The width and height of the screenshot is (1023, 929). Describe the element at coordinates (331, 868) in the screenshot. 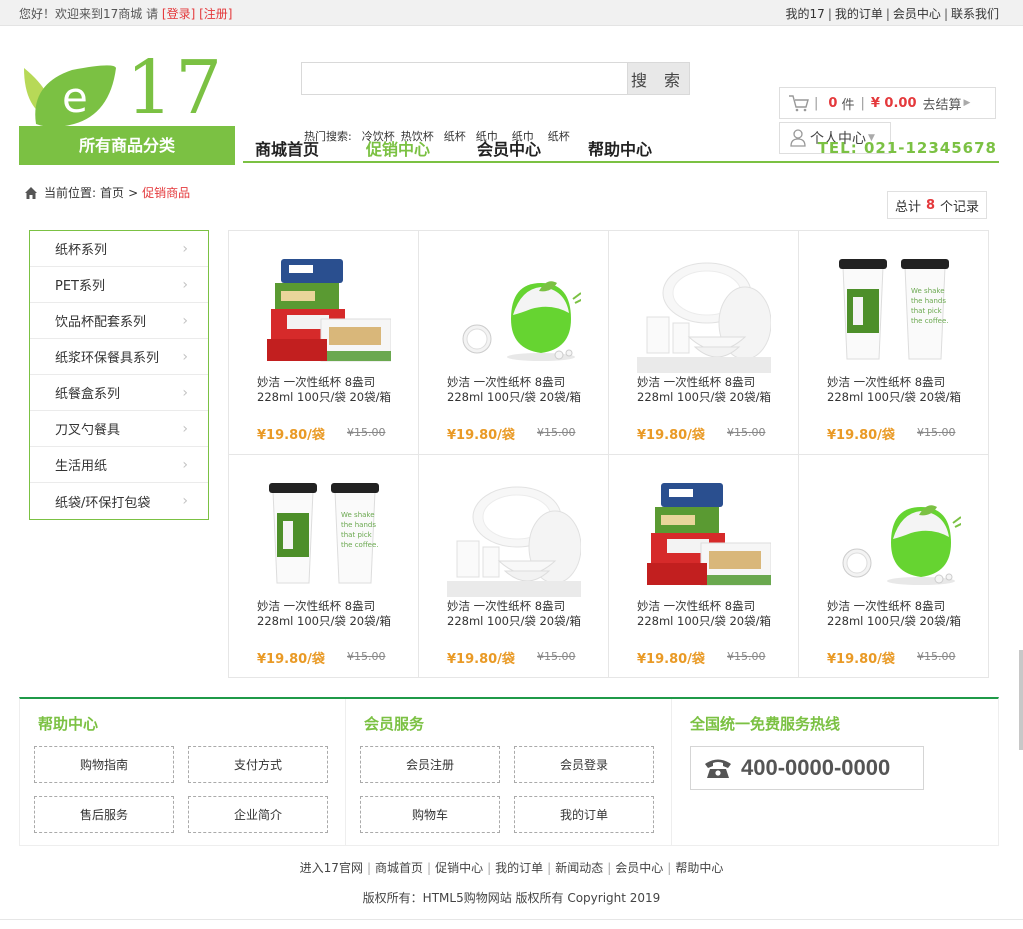

I see `footer-link: 进入17官网` at that location.